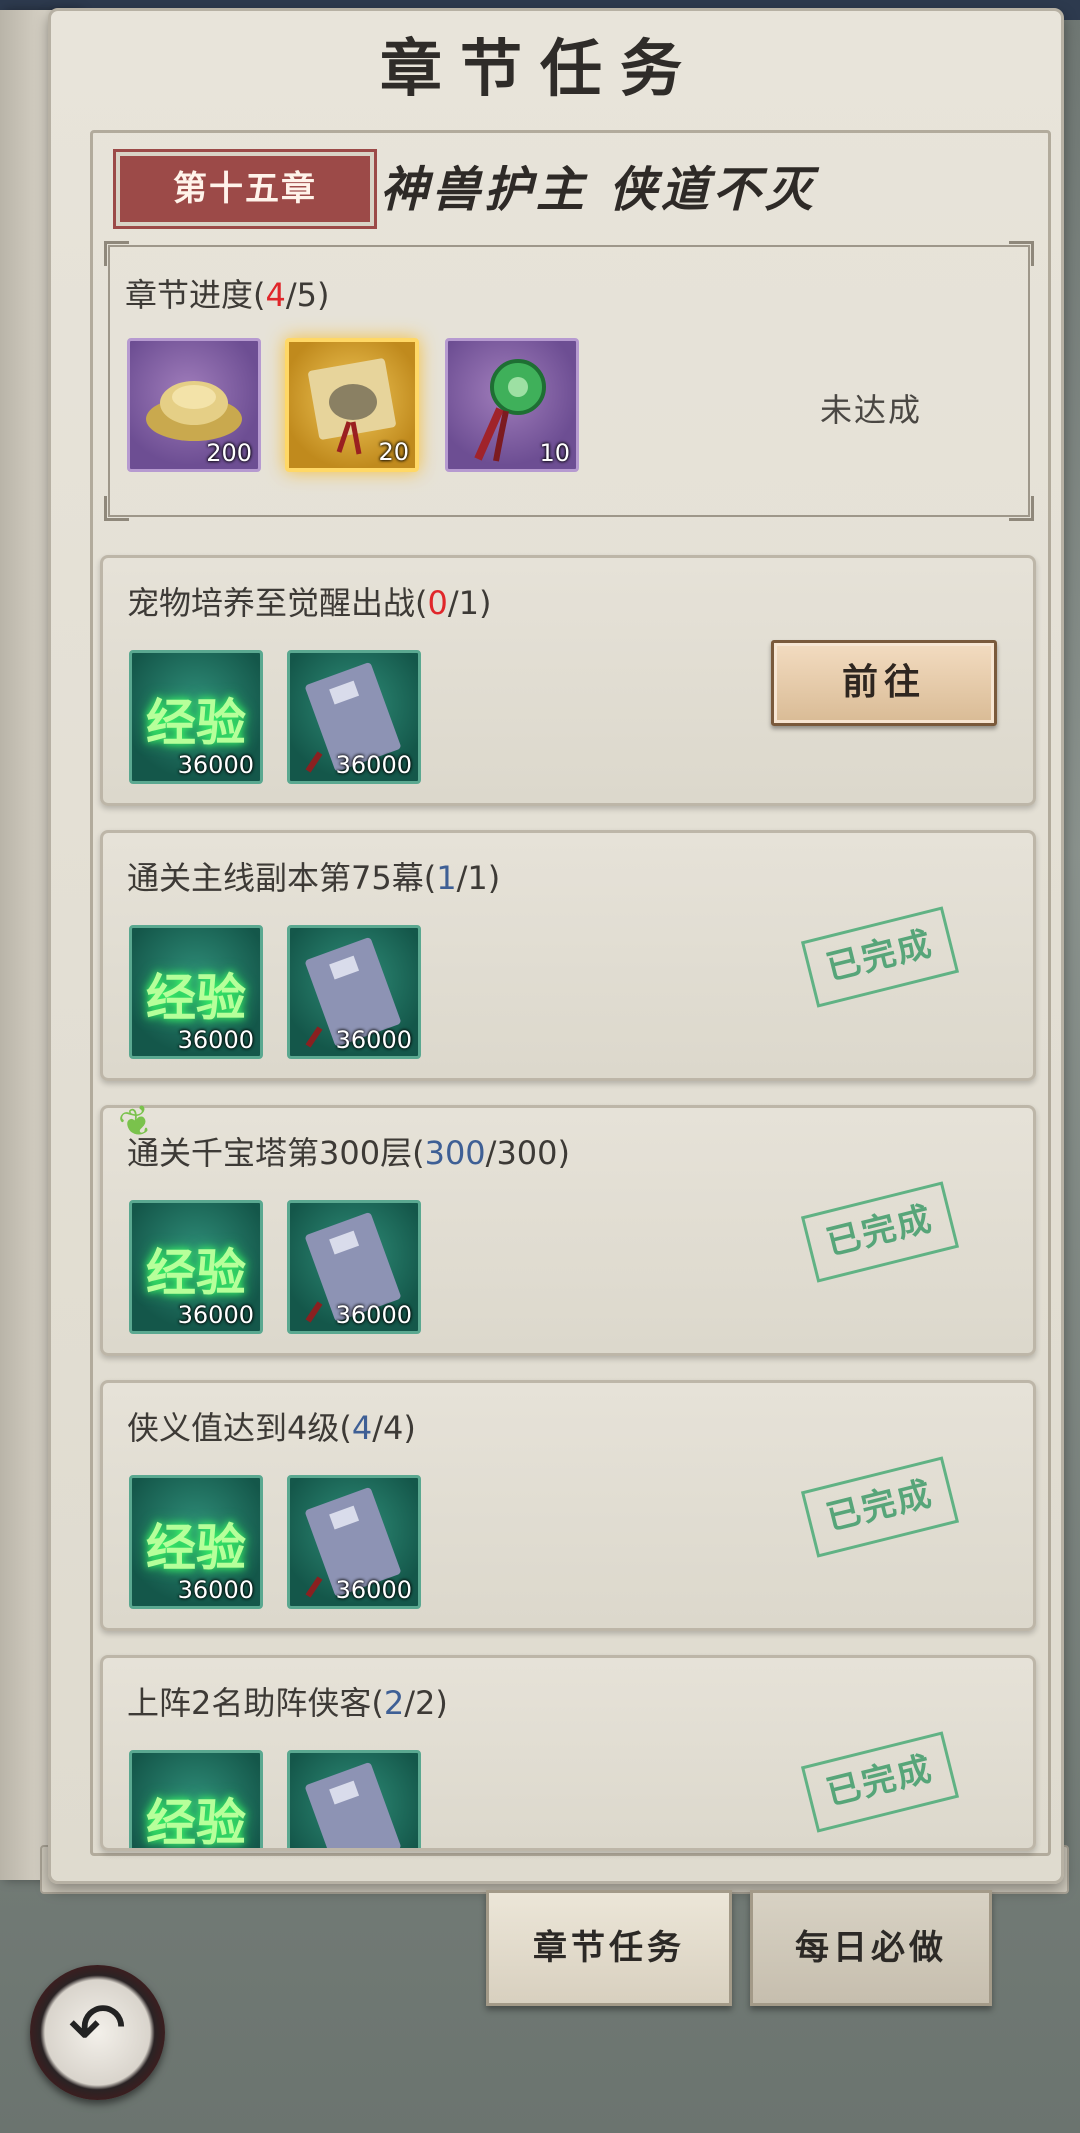 Image resolution: width=1080 pixels, height=2133 pixels. I want to click on task-progress-done: 2, so click(394, 1703).